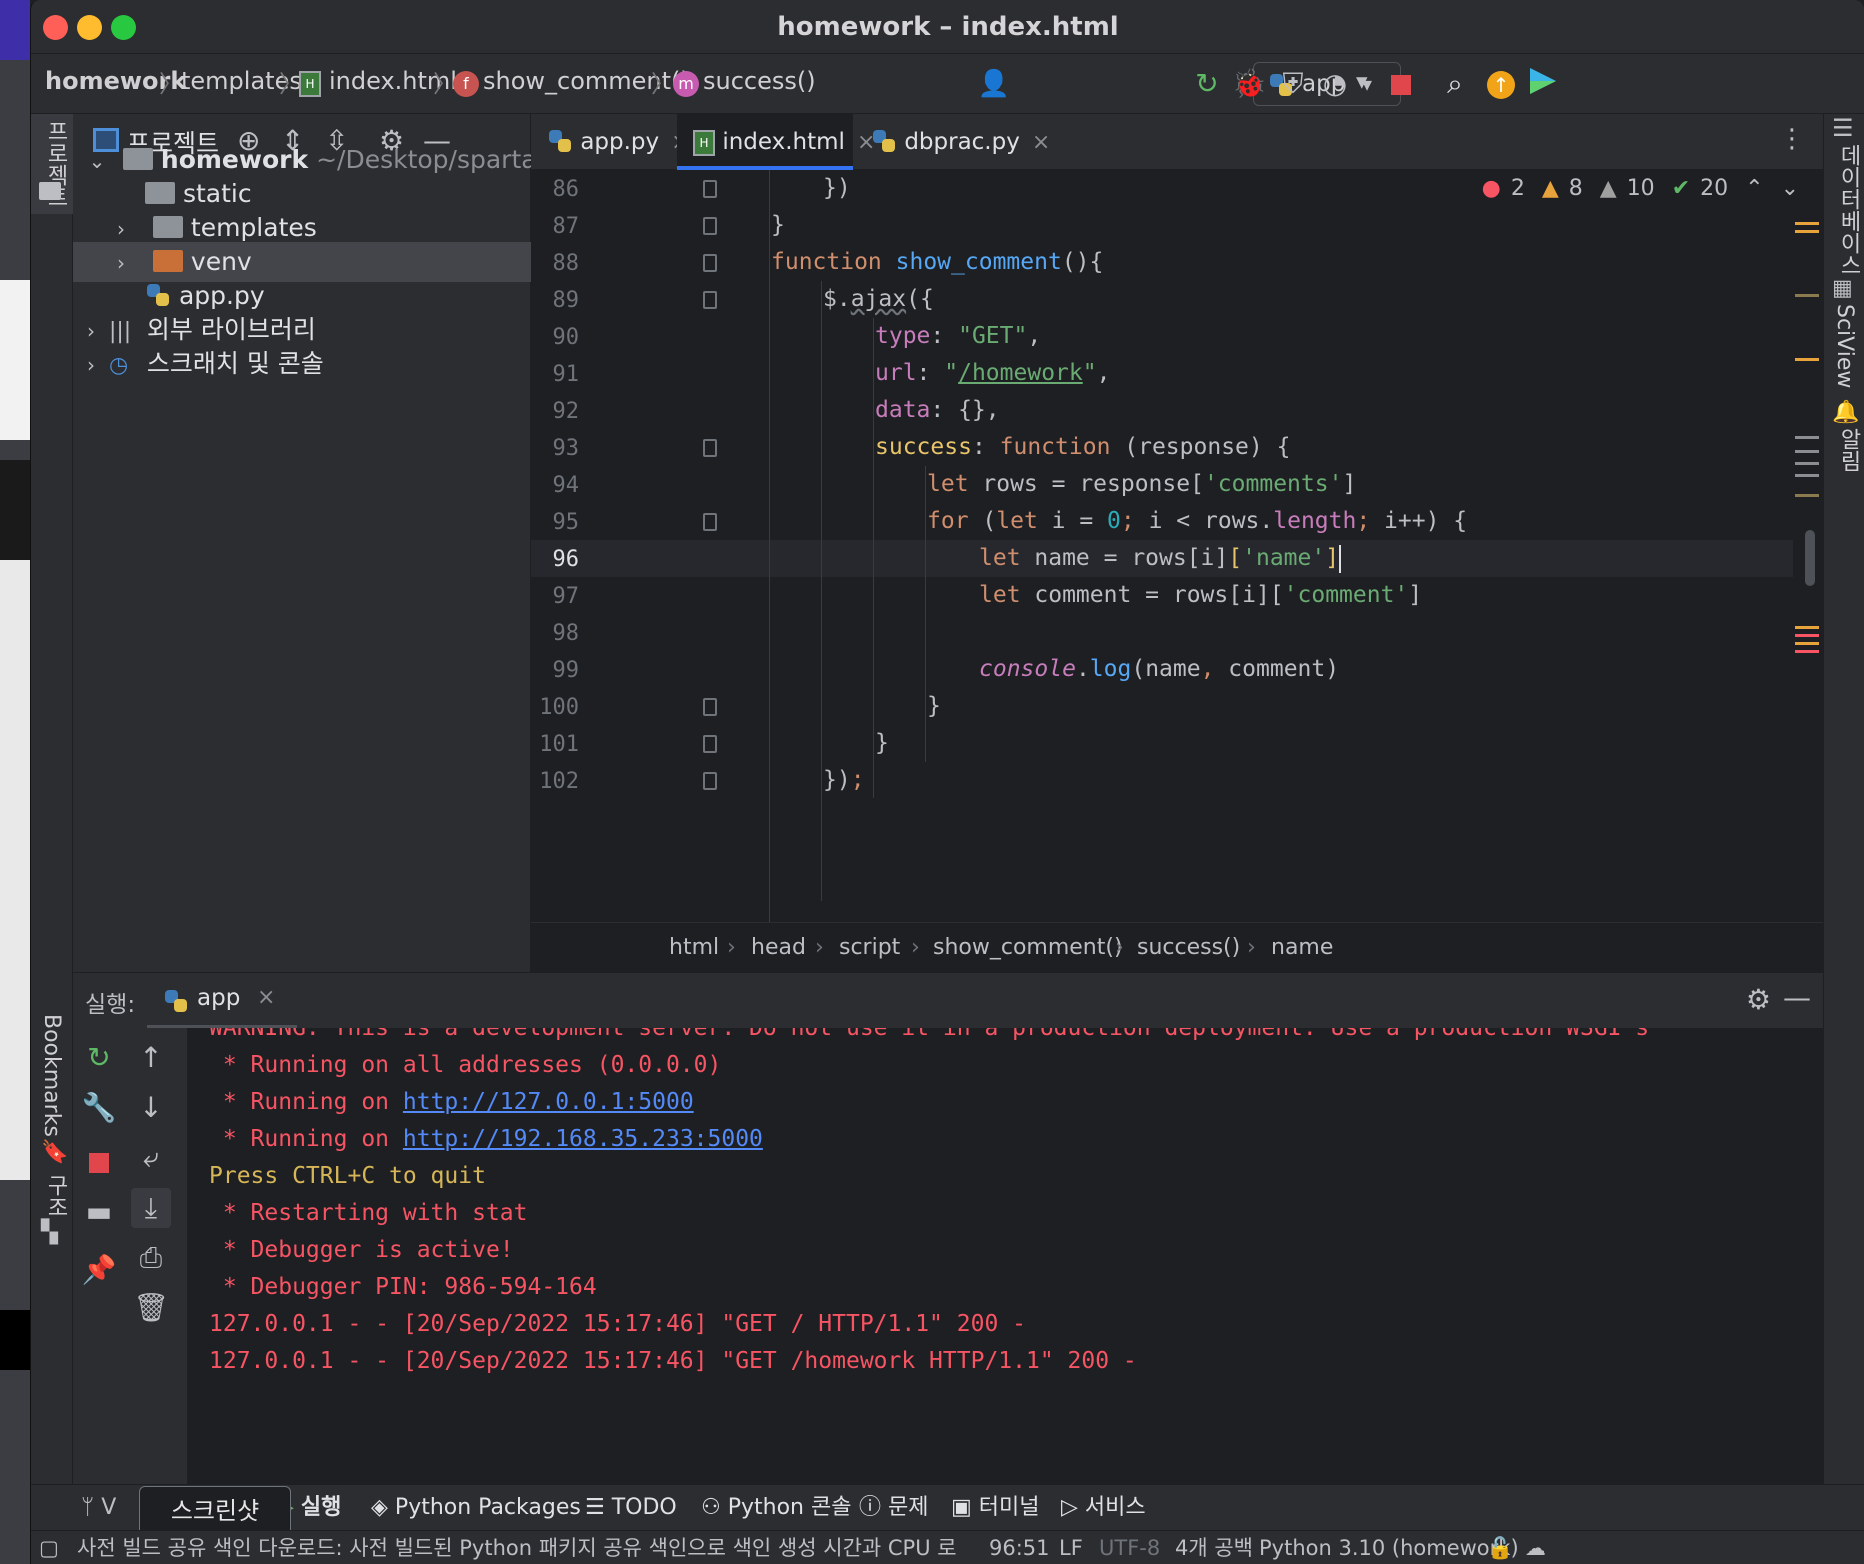 The image size is (1864, 1564). What do you see at coordinates (1848, 210) in the screenshot?
I see `database-tool-label: 데이터베이스` at bounding box center [1848, 210].